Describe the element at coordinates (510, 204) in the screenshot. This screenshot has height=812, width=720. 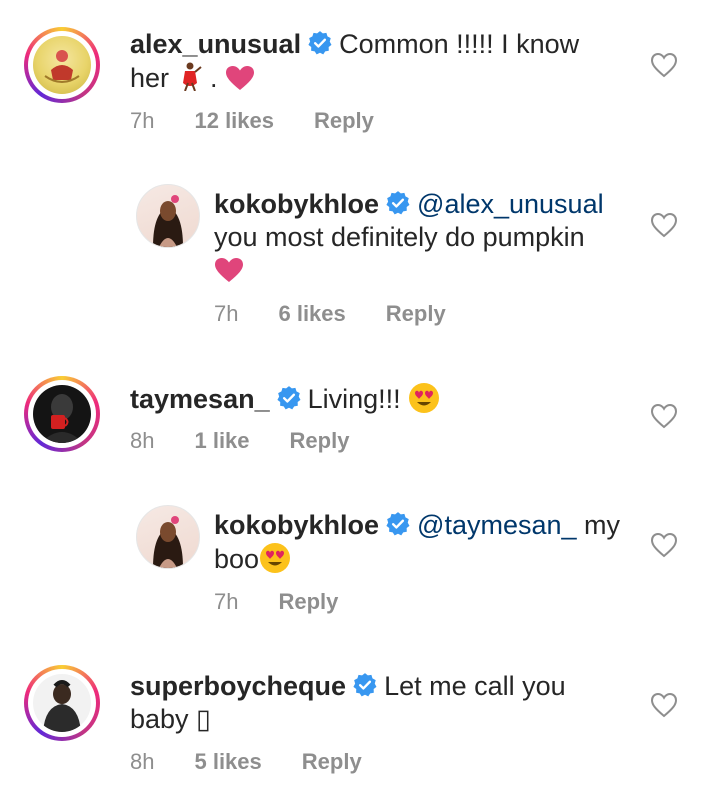
I see `mention-link: @alex_unusual` at that location.